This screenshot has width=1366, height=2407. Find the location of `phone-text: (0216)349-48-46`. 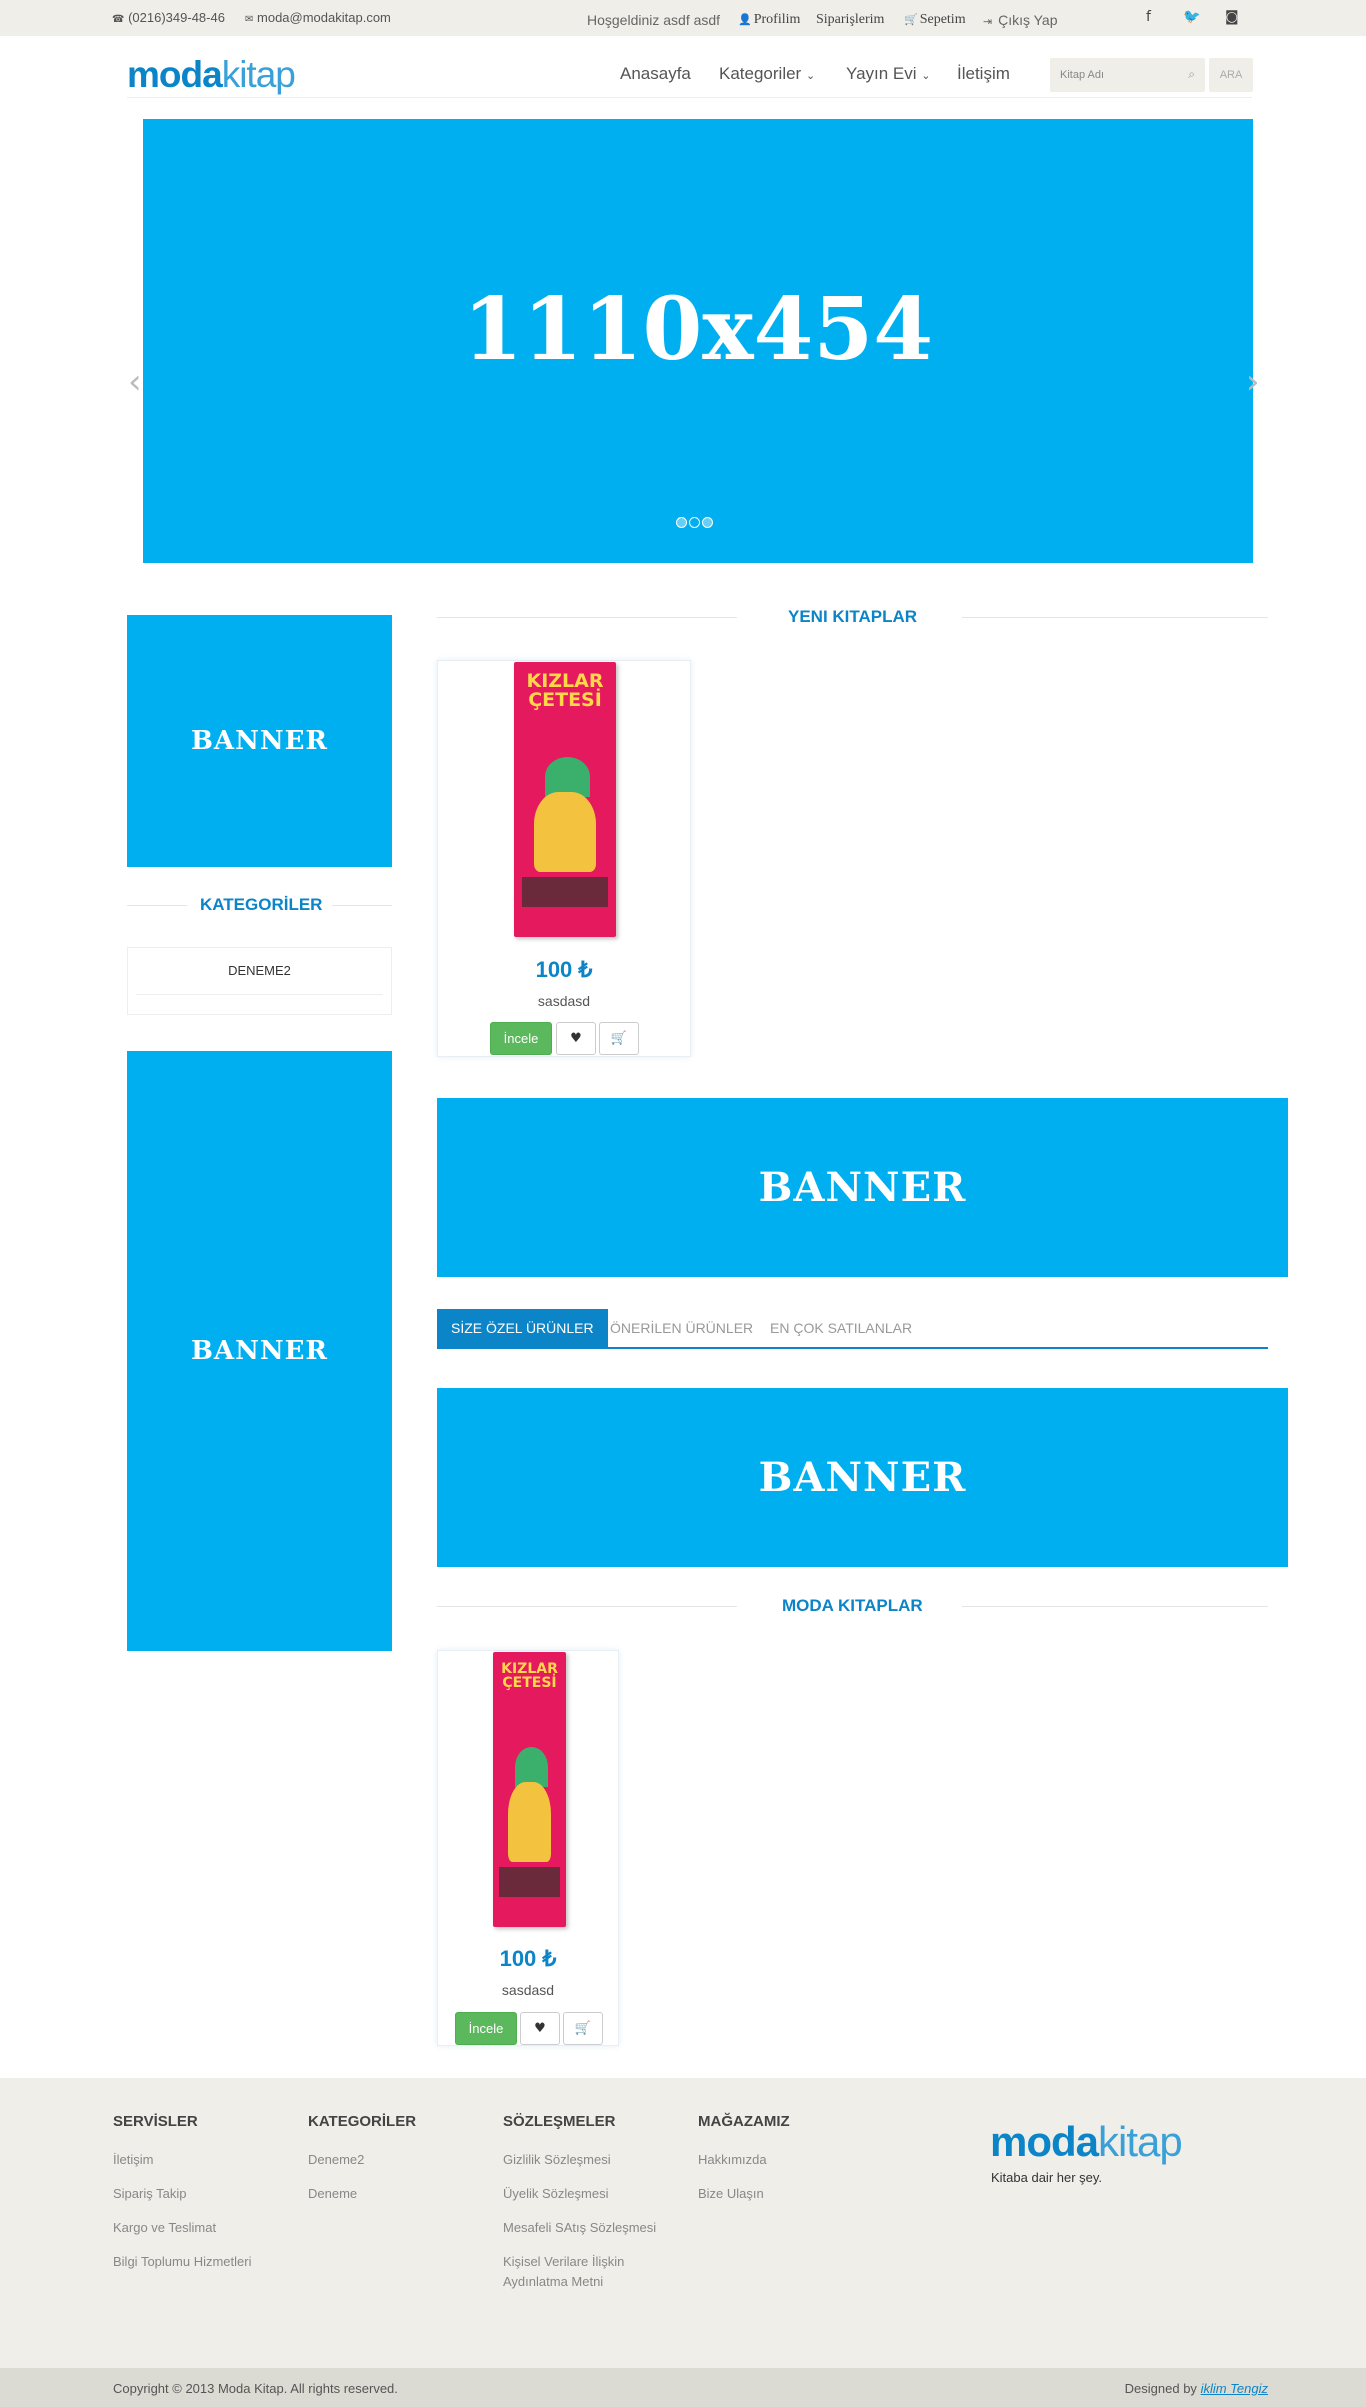

phone-text: (0216)349-48-46 is located at coordinates (176, 17).